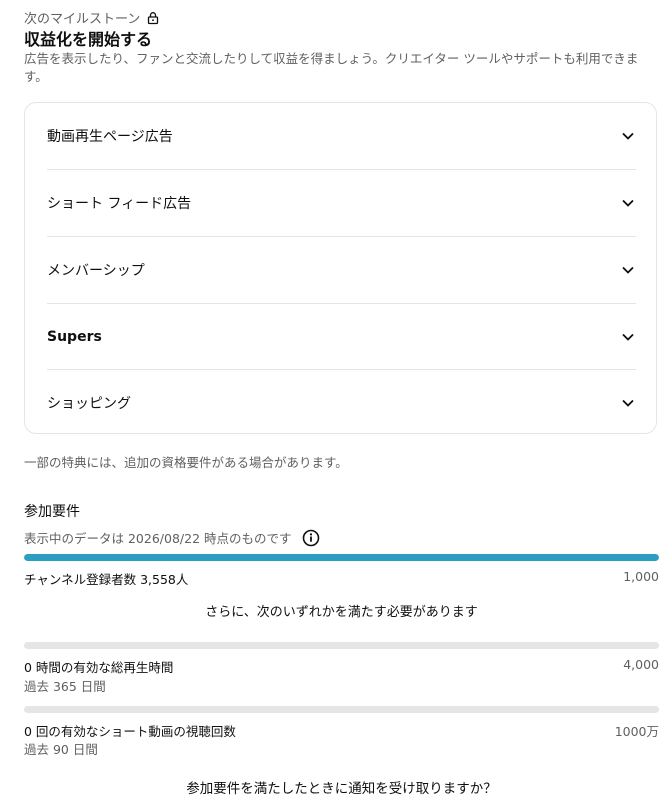 The image size is (668, 800). I want to click on milestone-label: 次のマイルストーン, so click(92, 17).